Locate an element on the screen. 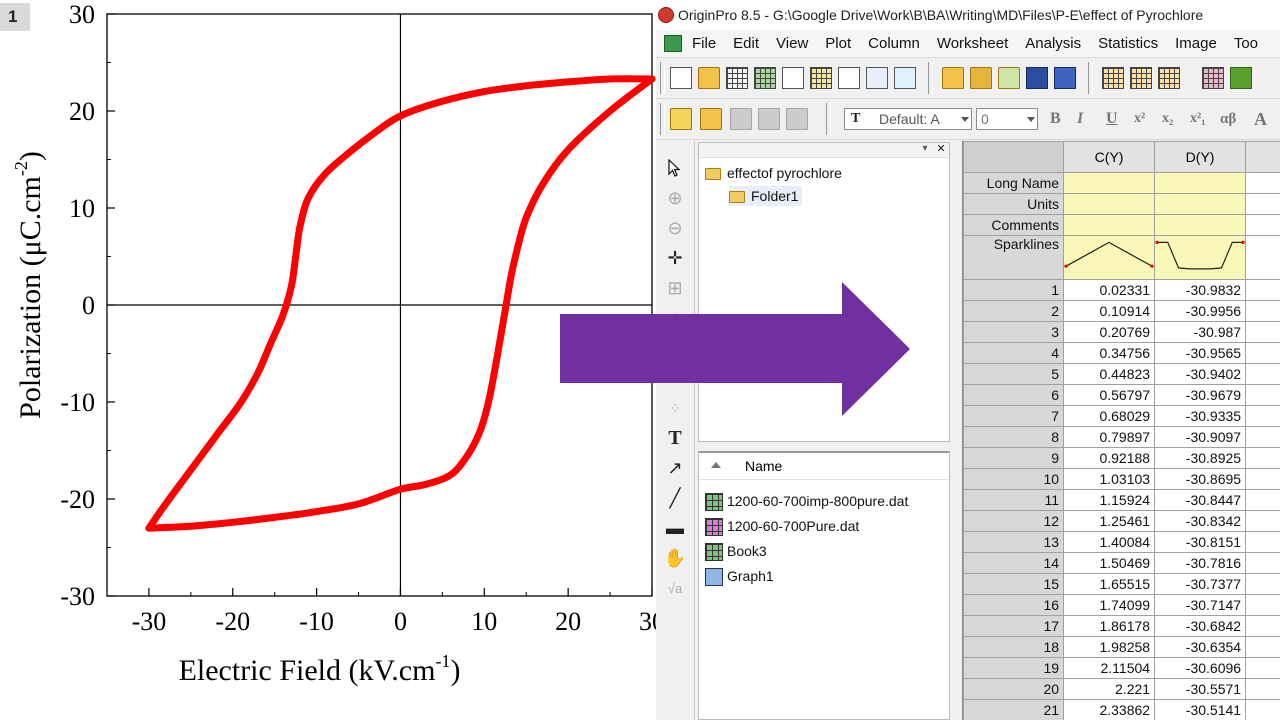 The height and width of the screenshot is (720, 1280). menu-image: Image is located at coordinates (1196, 44).